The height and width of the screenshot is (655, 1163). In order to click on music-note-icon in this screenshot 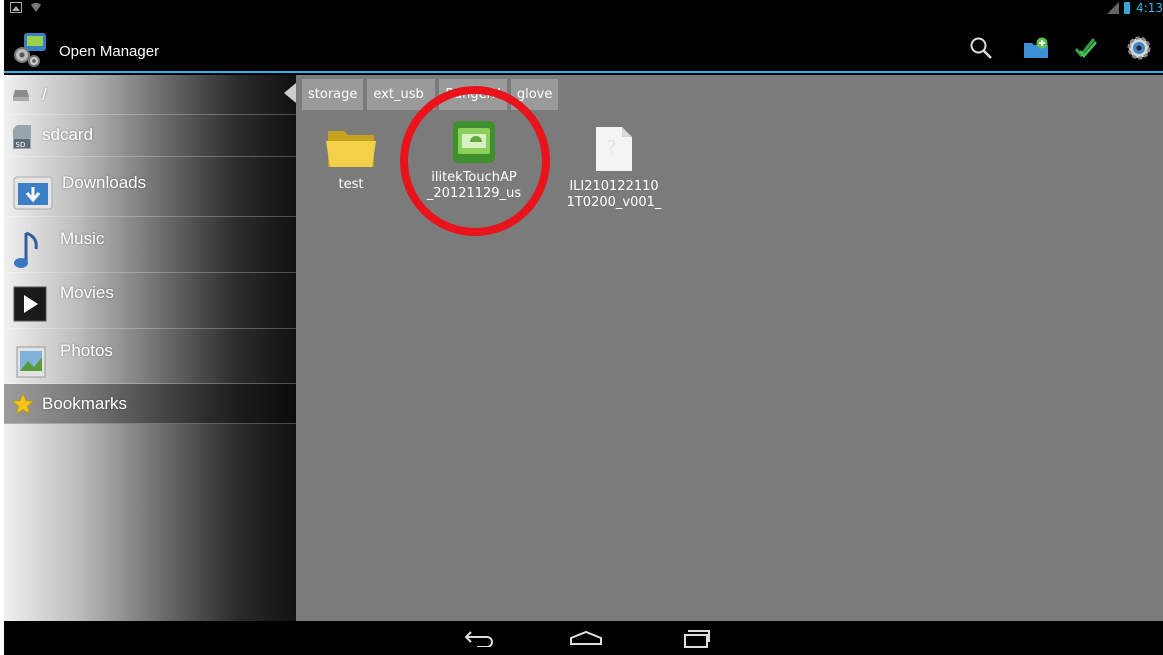, I will do `click(26, 249)`.